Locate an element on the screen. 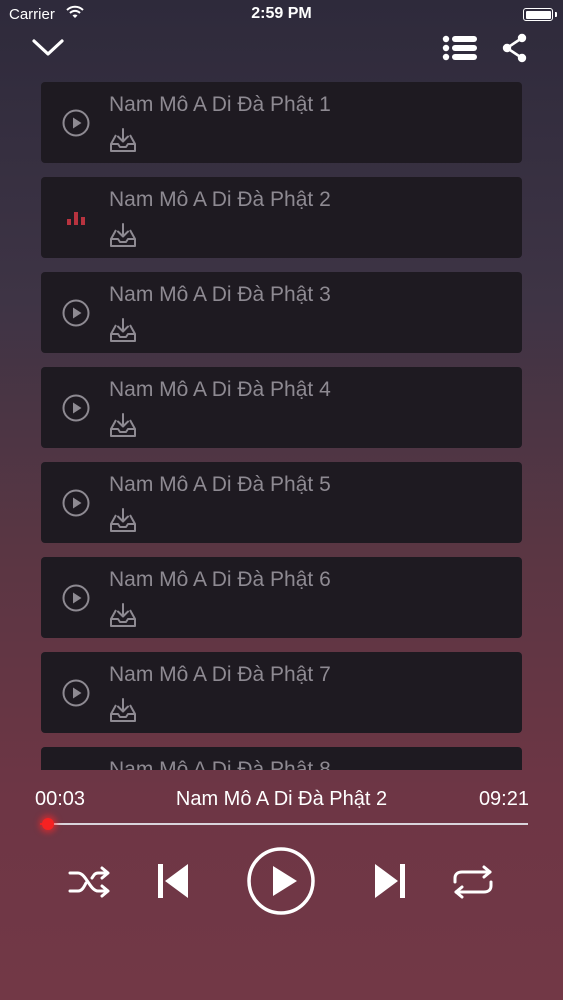 The height and width of the screenshot is (1000, 563). track-item: Nam Mô A Di Đà Phật 8 is located at coordinates (281, 758).